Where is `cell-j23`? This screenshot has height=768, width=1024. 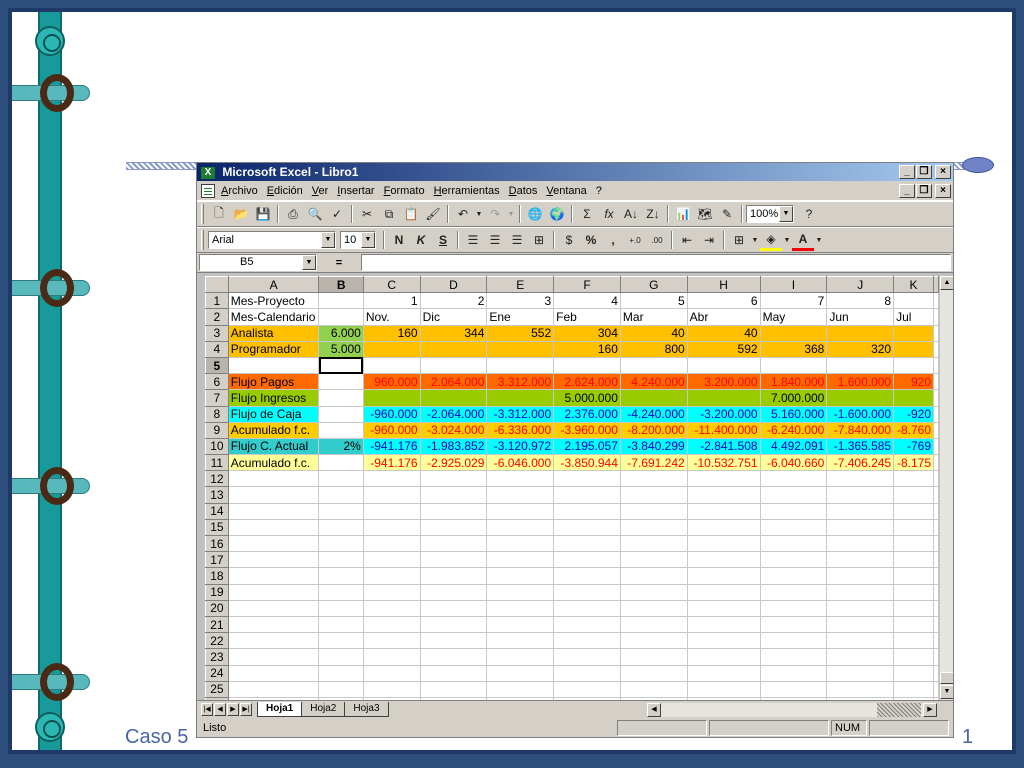
cell-j23 is located at coordinates (860, 657).